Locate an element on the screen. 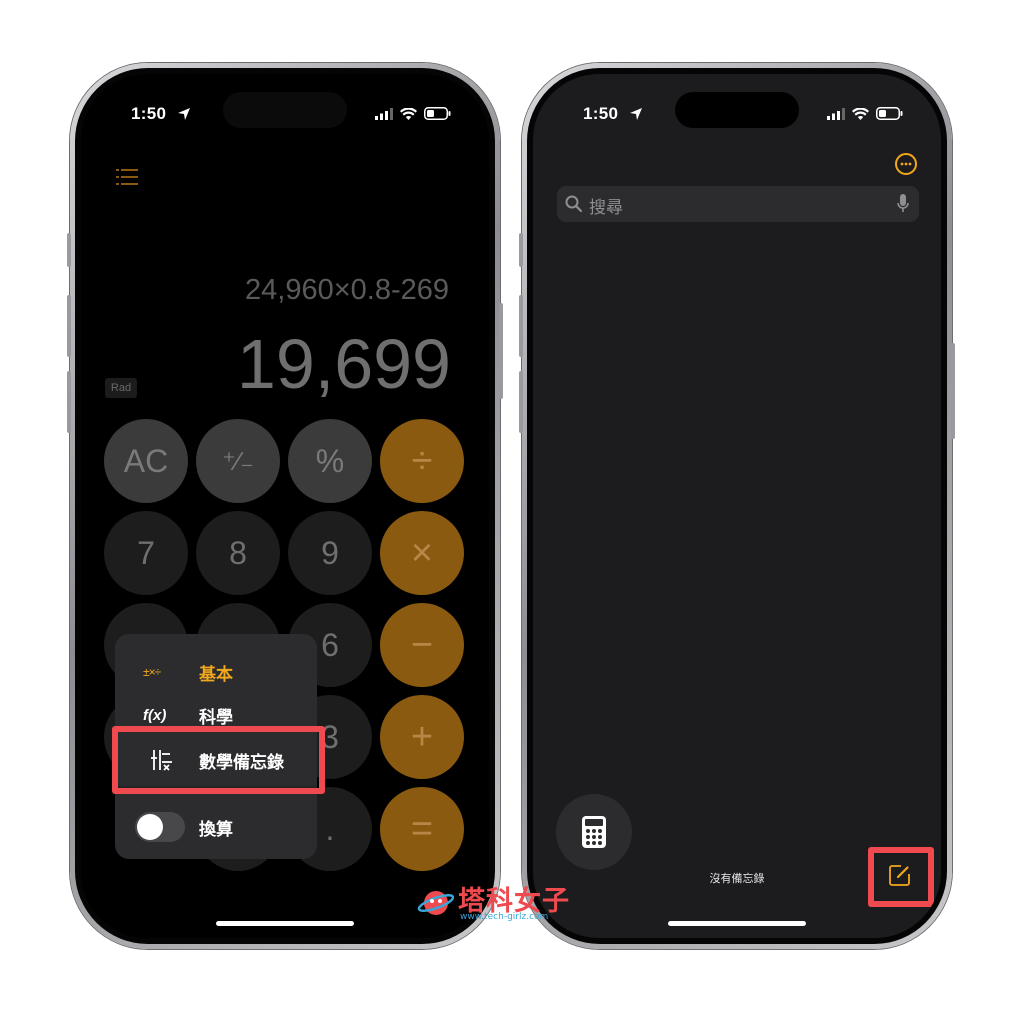 The width and height of the screenshot is (1024, 1013). eight-key: 8 is located at coordinates (238, 553).